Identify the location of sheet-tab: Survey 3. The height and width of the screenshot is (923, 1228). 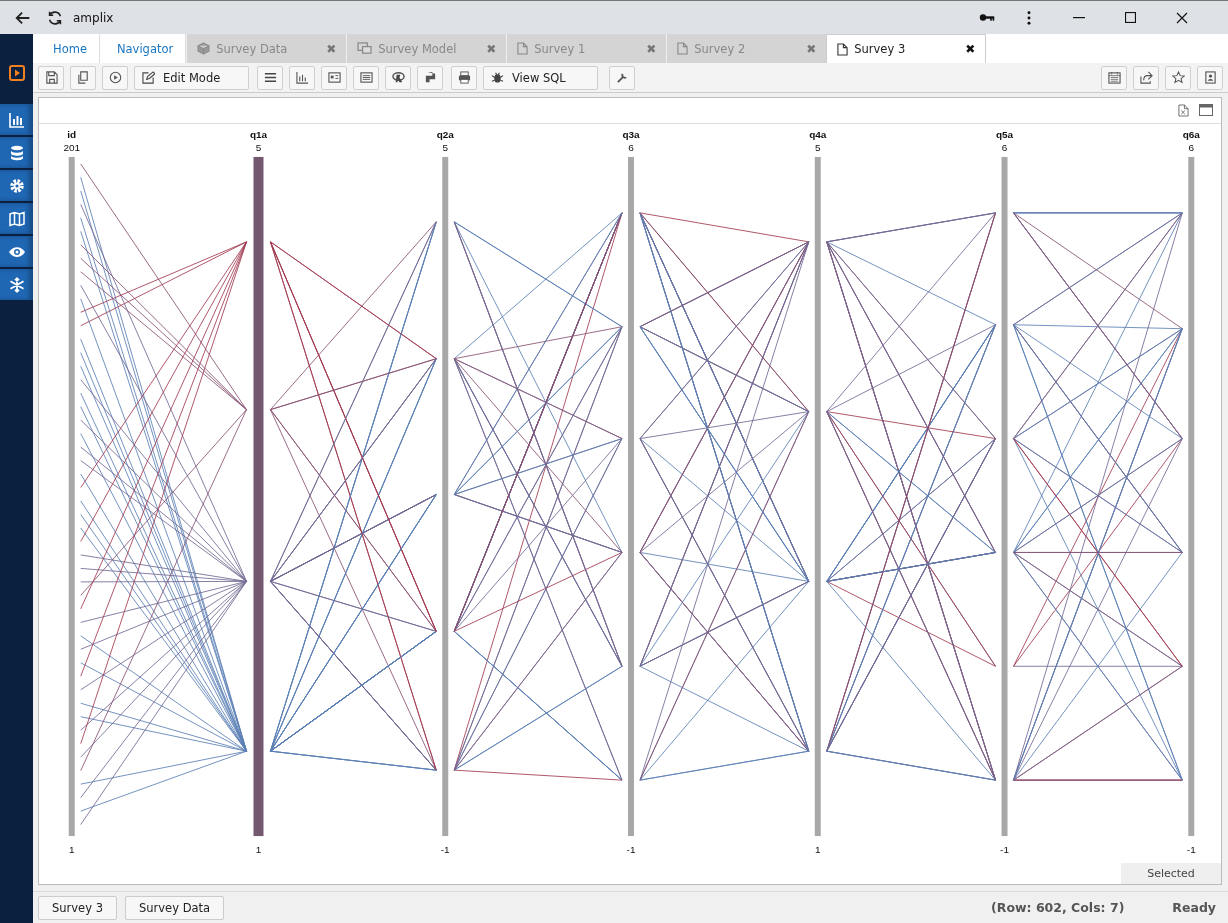
(77, 907).